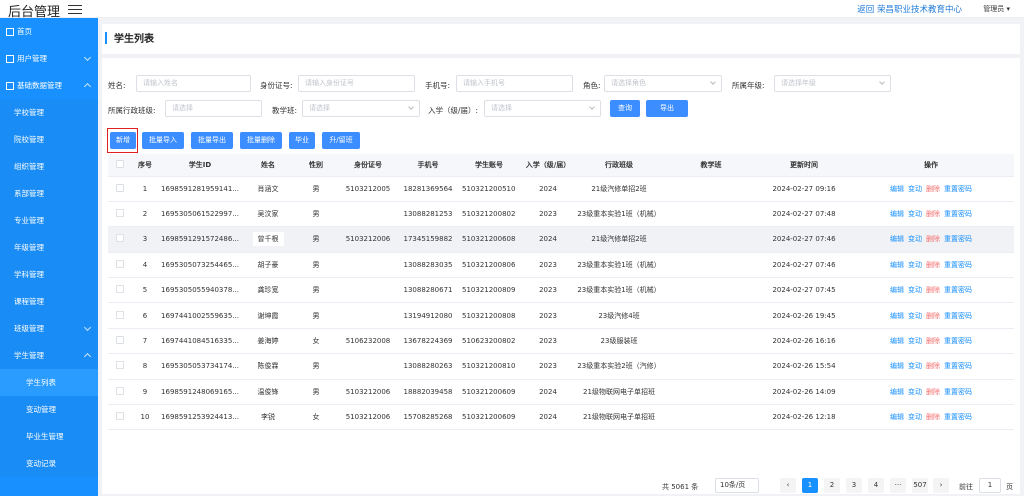 The height and width of the screenshot is (496, 1024). Describe the element at coordinates (49, 382) in the screenshot. I see `sidebar-item: 学生列表` at that location.